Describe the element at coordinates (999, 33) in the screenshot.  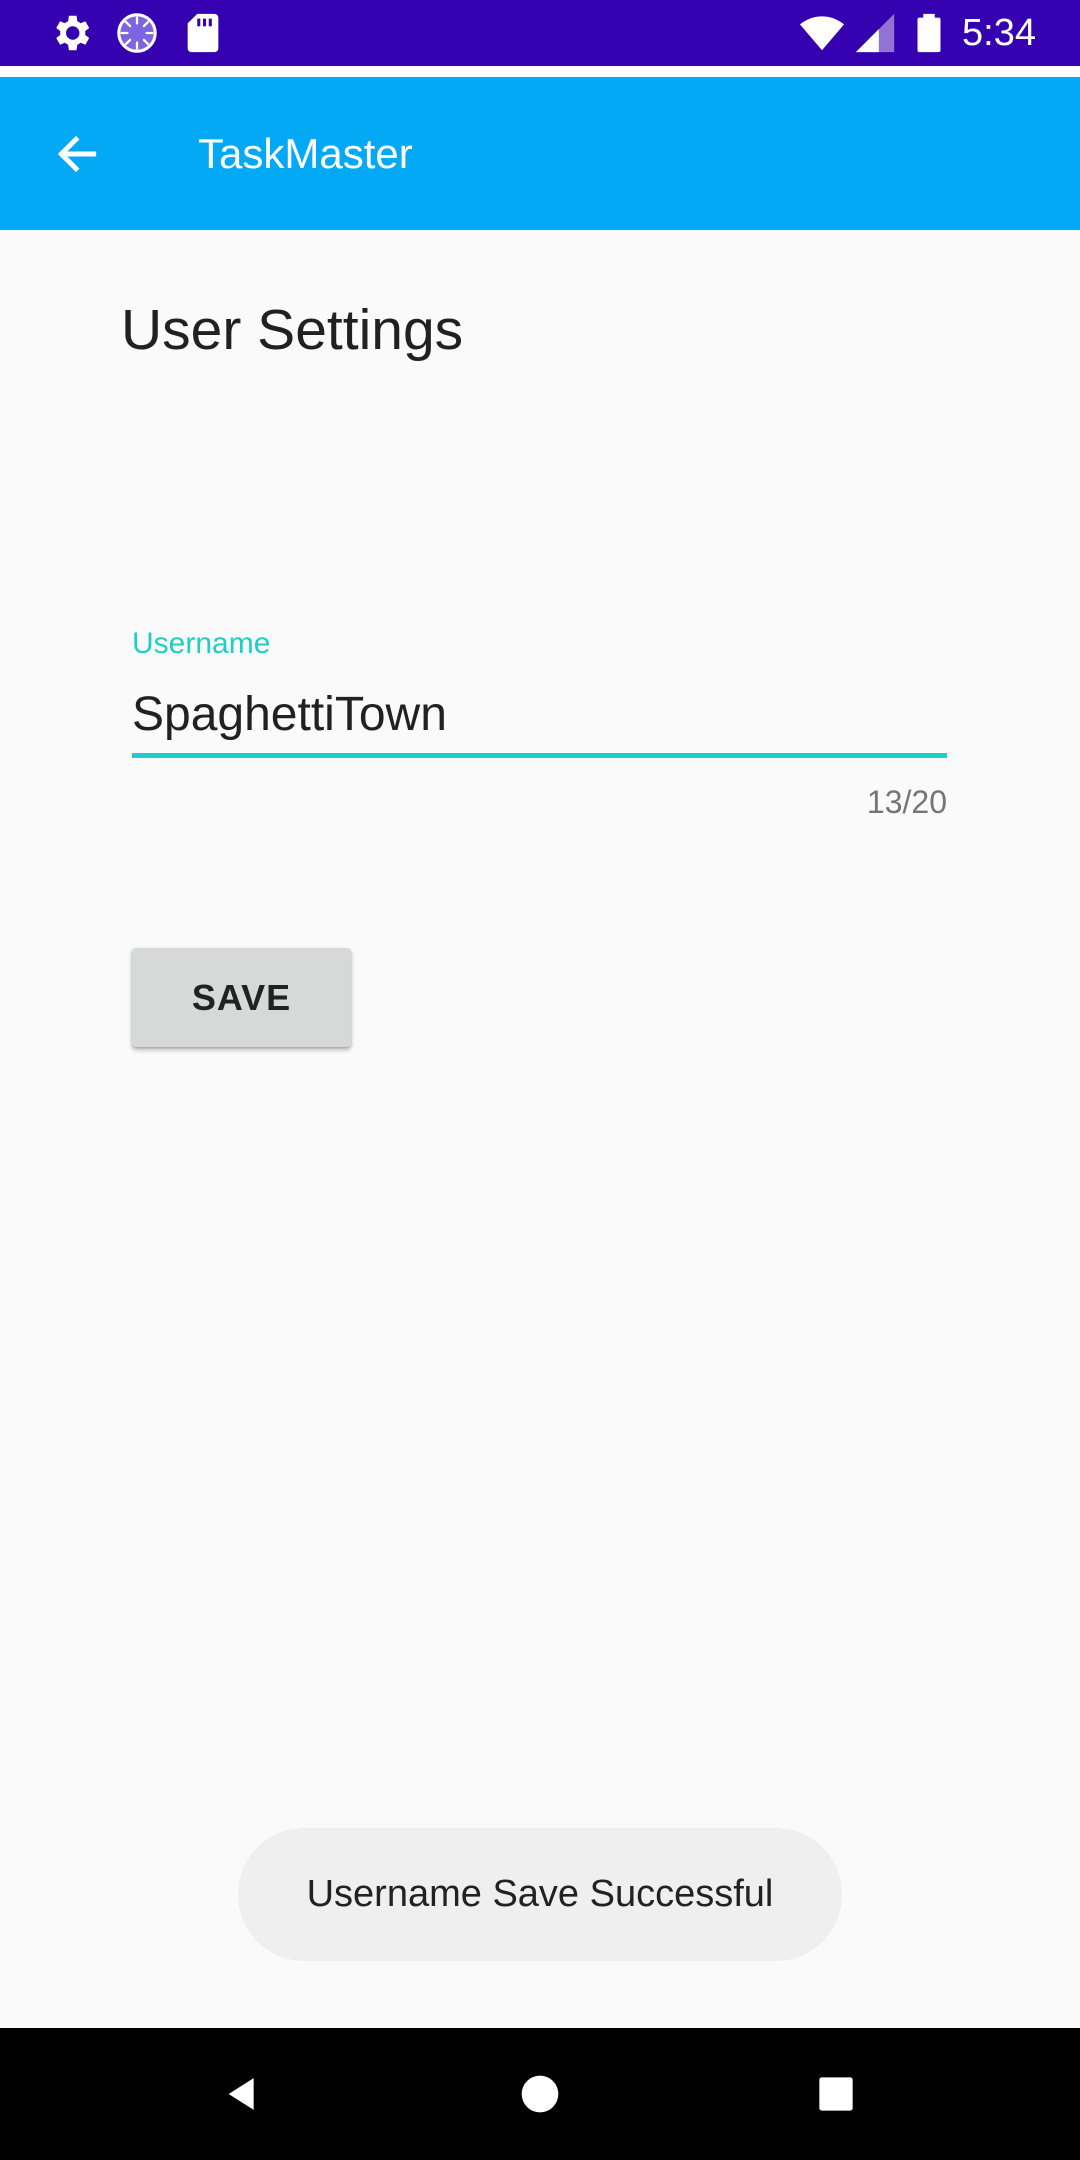
I see `status-time: 5:34` at that location.